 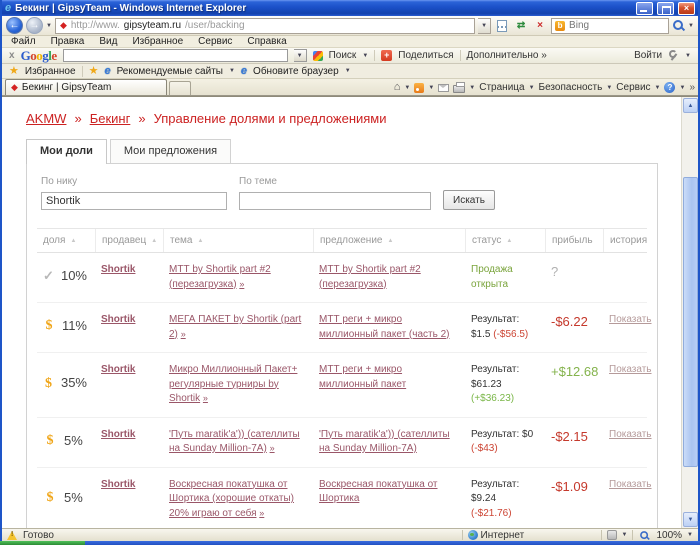 I want to click on column-header: предложение ▲, so click(x=389, y=240).